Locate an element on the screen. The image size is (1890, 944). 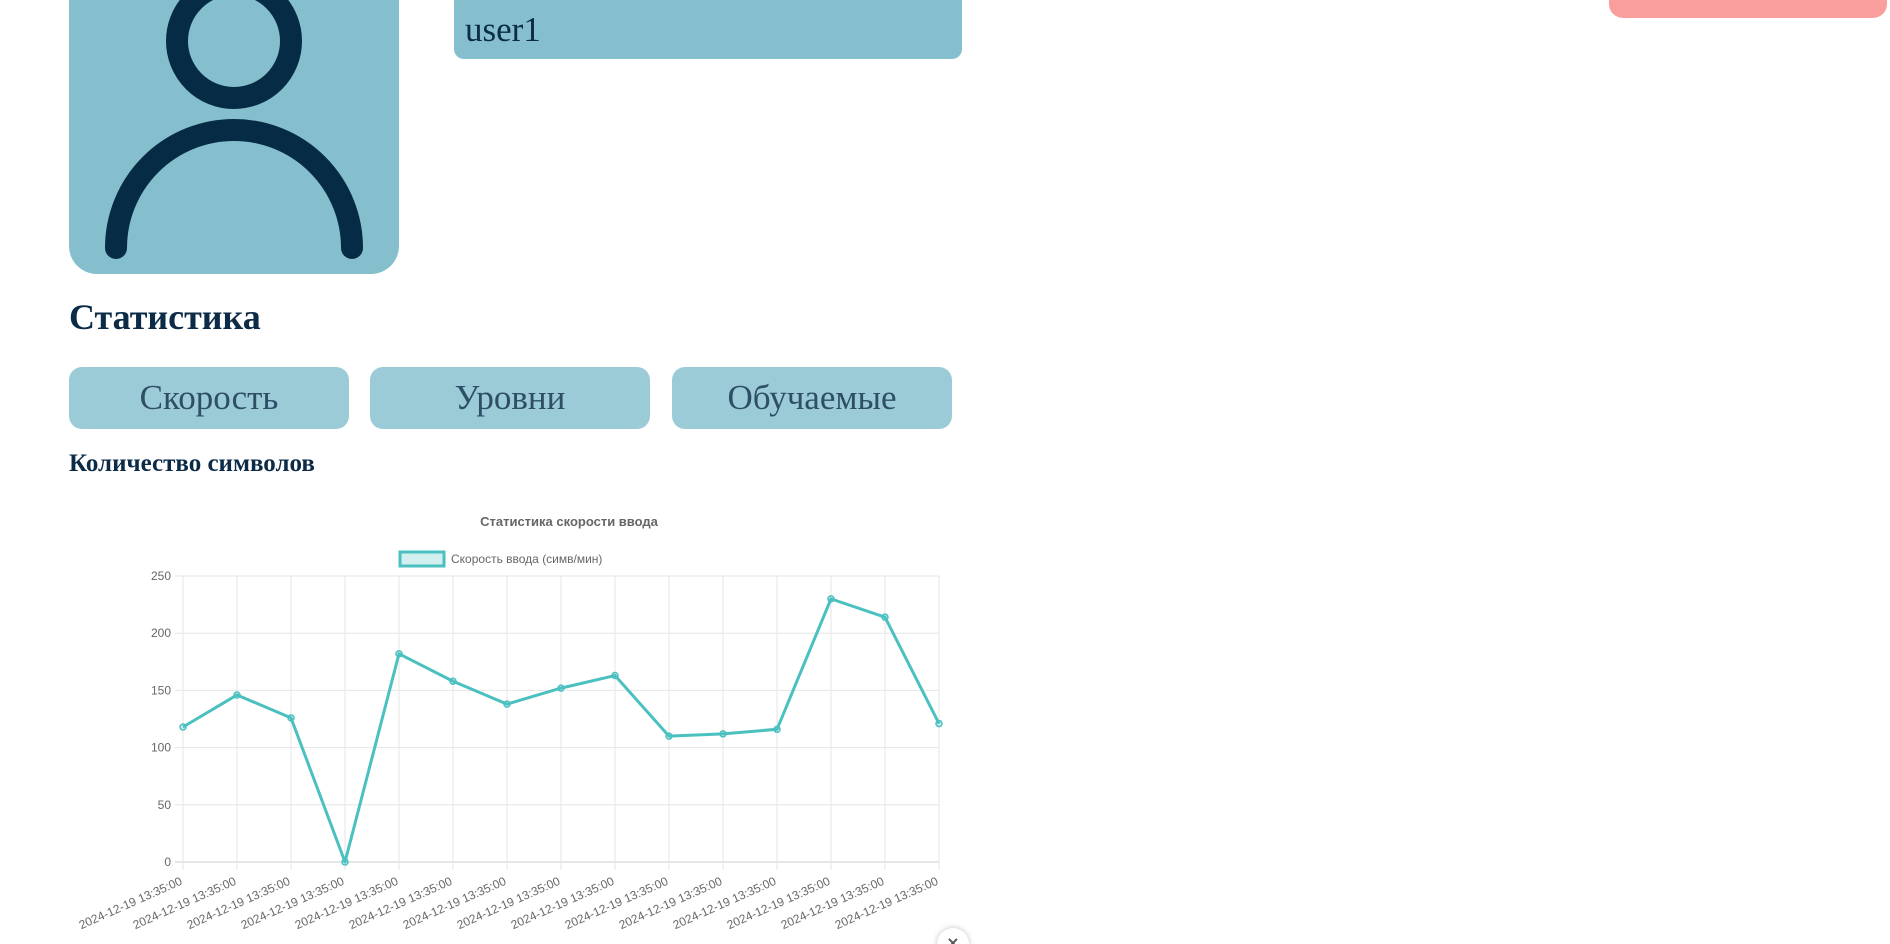
y-tick-label: 0 is located at coordinates (167, 862).